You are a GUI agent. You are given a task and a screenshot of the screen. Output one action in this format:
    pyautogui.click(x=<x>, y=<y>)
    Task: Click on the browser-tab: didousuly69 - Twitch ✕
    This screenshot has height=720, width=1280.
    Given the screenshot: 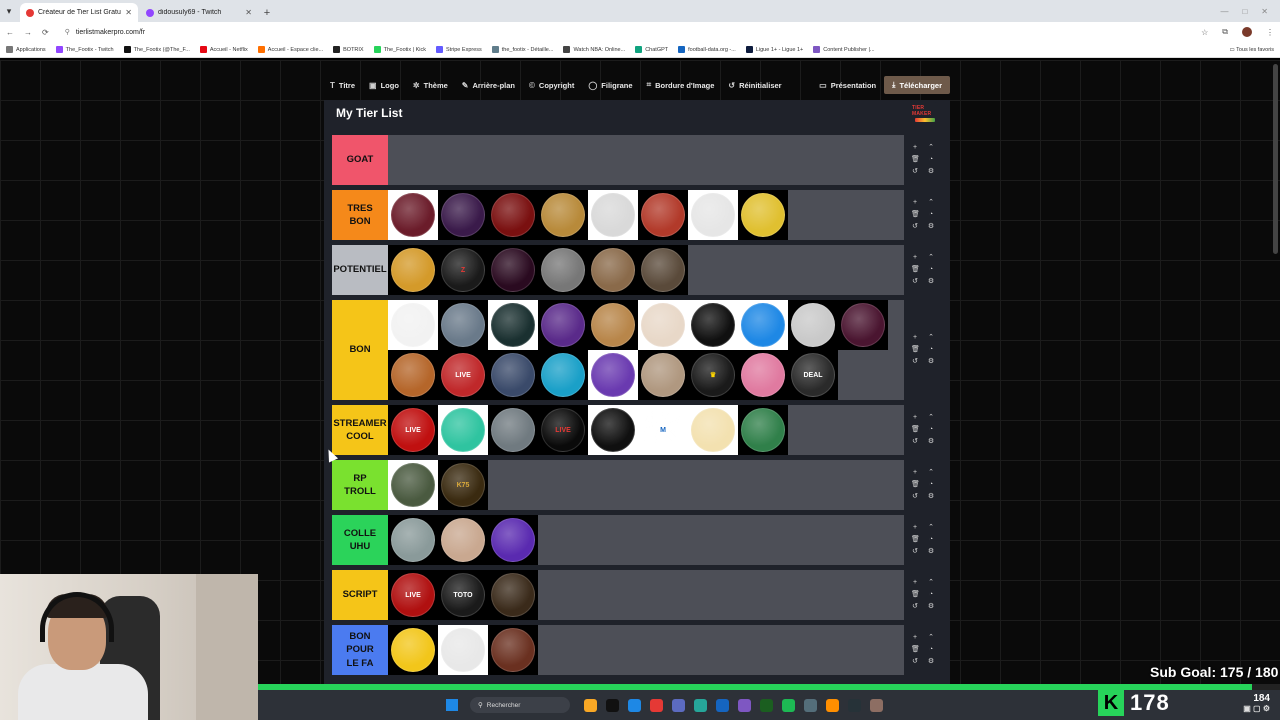 What is the action you would take?
    pyautogui.click(x=199, y=12)
    